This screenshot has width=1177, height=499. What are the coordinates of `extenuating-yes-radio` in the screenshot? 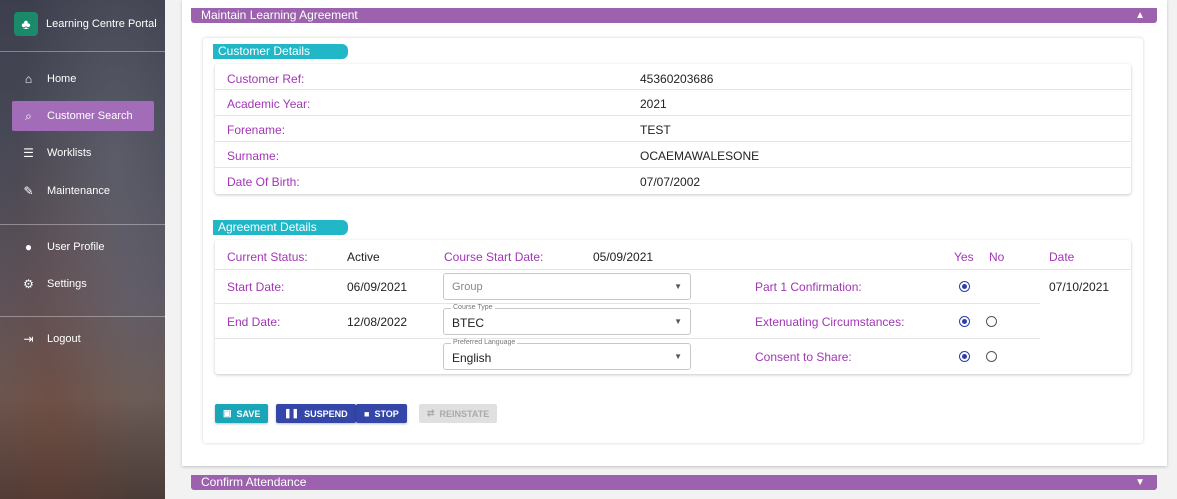 It's located at (964, 321).